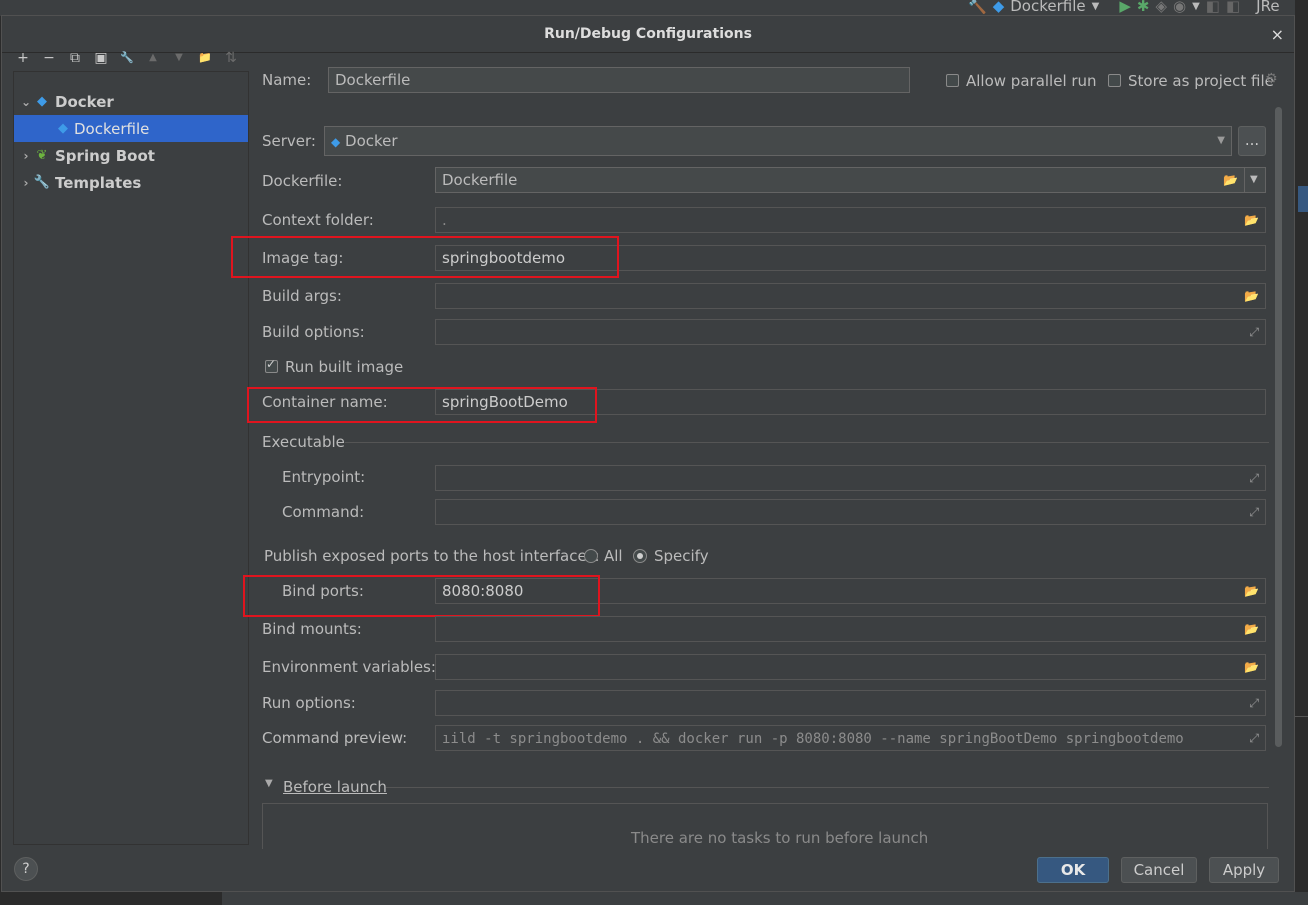 The width and height of the screenshot is (1308, 905). Describe the element at coordinates (271, 365) in the screenshot. I see `run-built-image-checkbox` at that location.